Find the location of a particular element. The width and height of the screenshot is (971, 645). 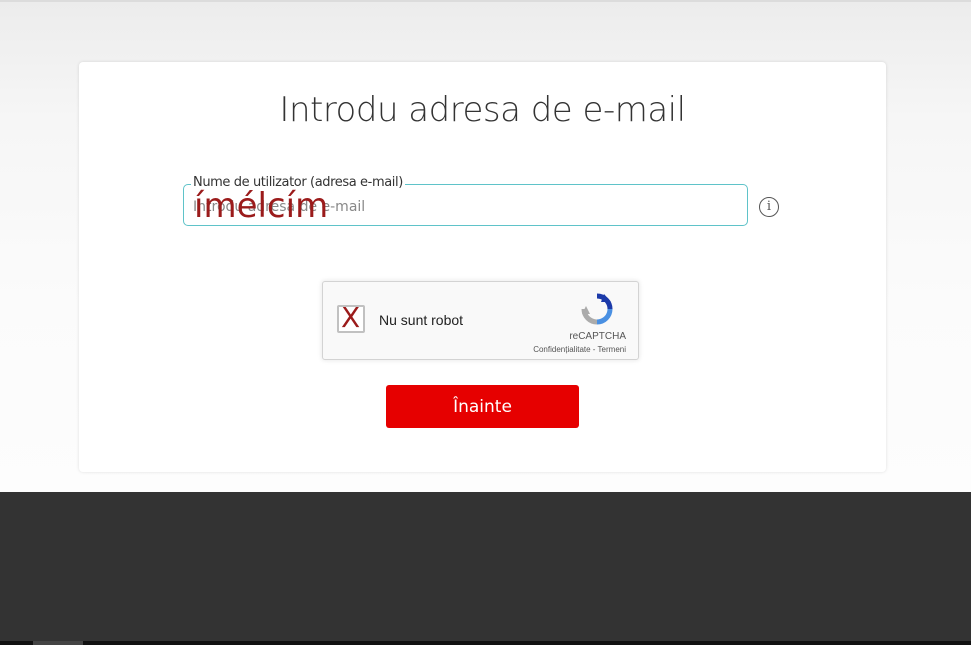

next-button: Înainte is located at coordinates (482, 406).